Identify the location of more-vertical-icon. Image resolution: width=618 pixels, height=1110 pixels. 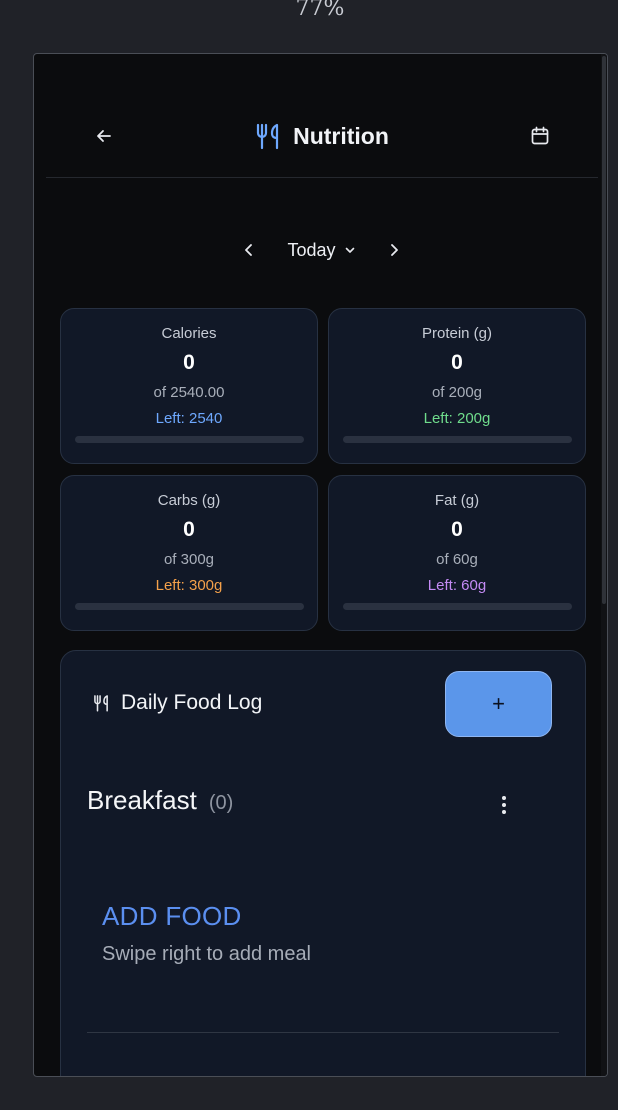
(504, 805).